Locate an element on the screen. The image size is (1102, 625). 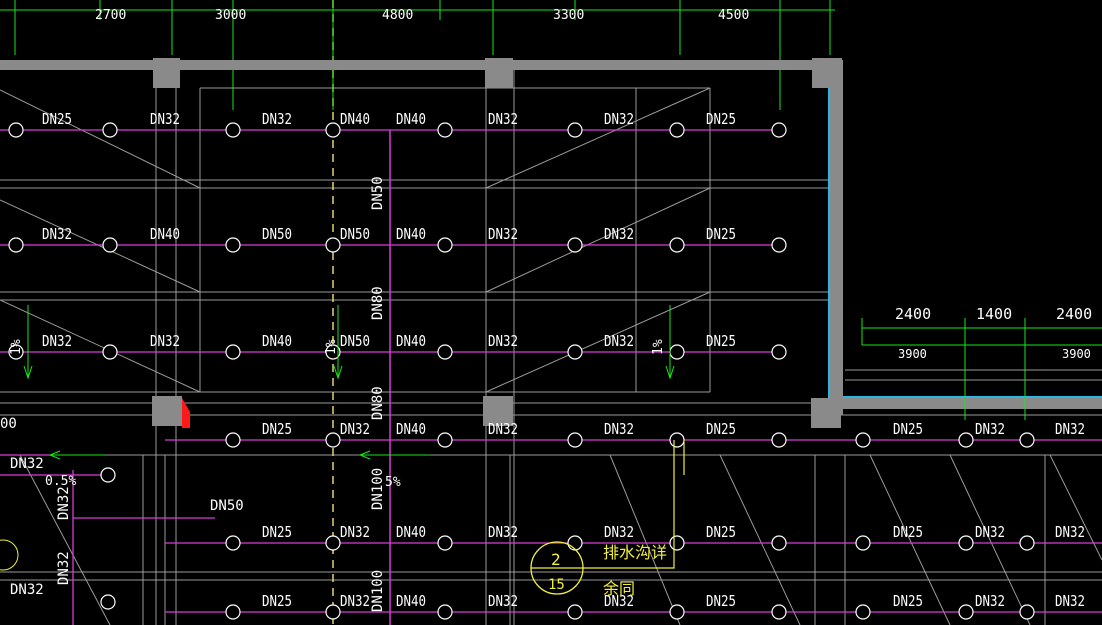
top-dimension-2: 3000 is located at coordinates (230, 15).